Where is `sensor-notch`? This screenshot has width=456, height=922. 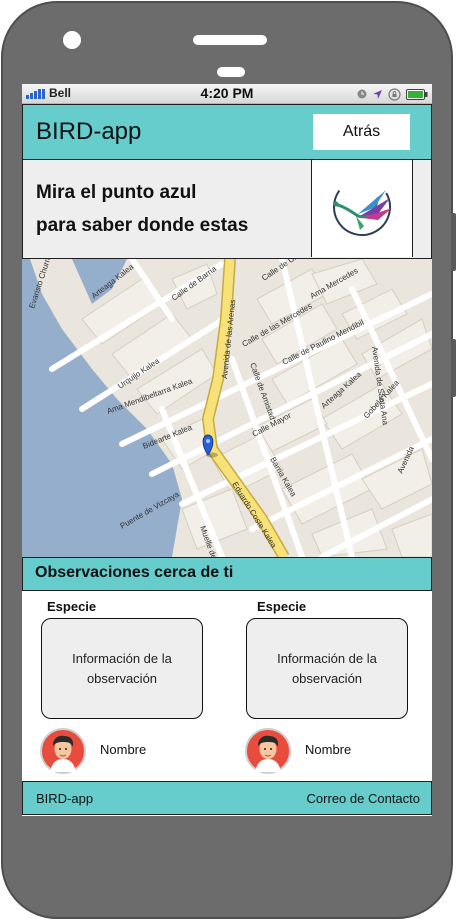
sensor-notch is located at coordinates (231, 72).